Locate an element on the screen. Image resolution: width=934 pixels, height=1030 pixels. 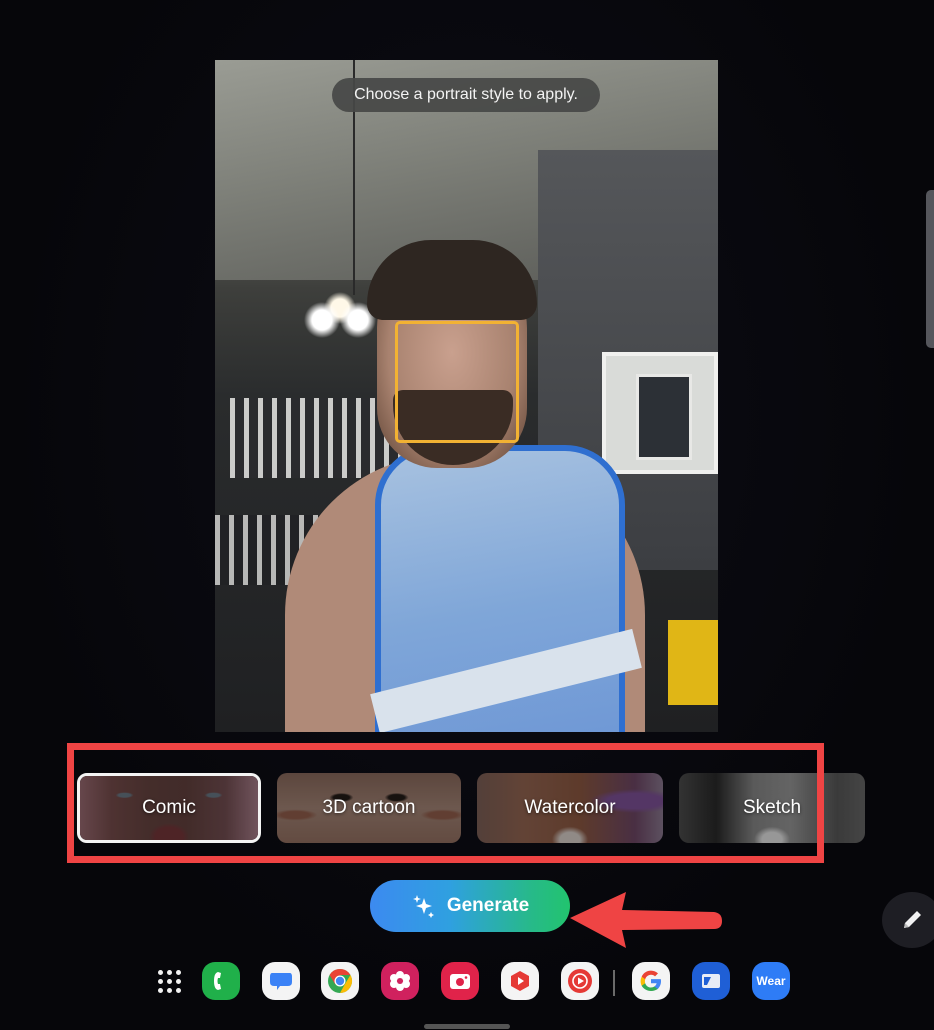
youtube-icon is located at coordinates (520, 981).